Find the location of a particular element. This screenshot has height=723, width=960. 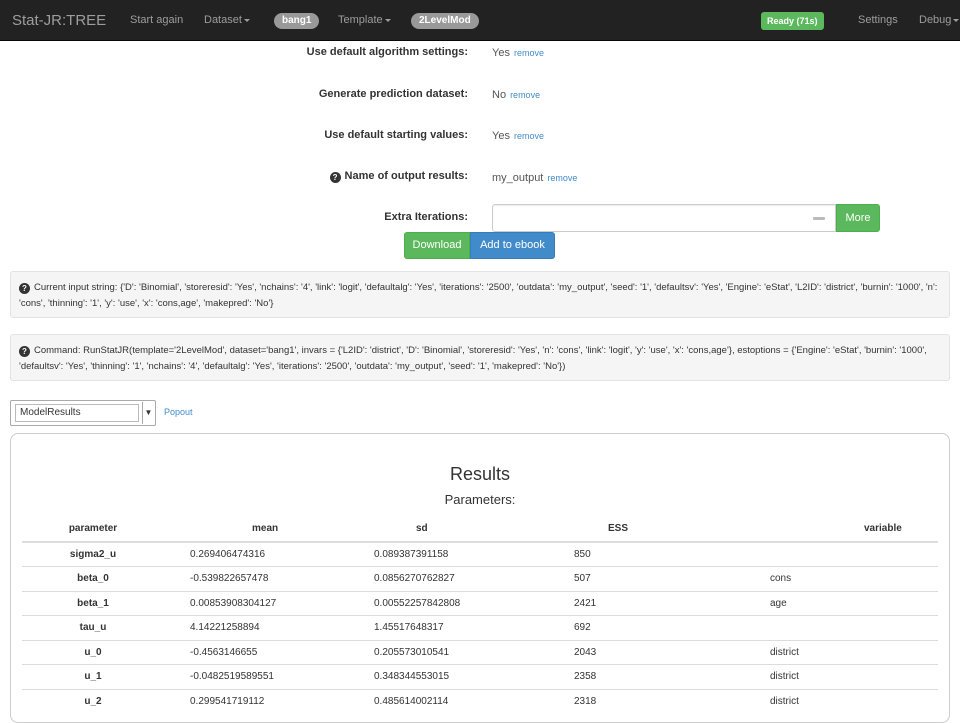

cell-mean: -0.0482519589551 is located at coordinates (264, 676).